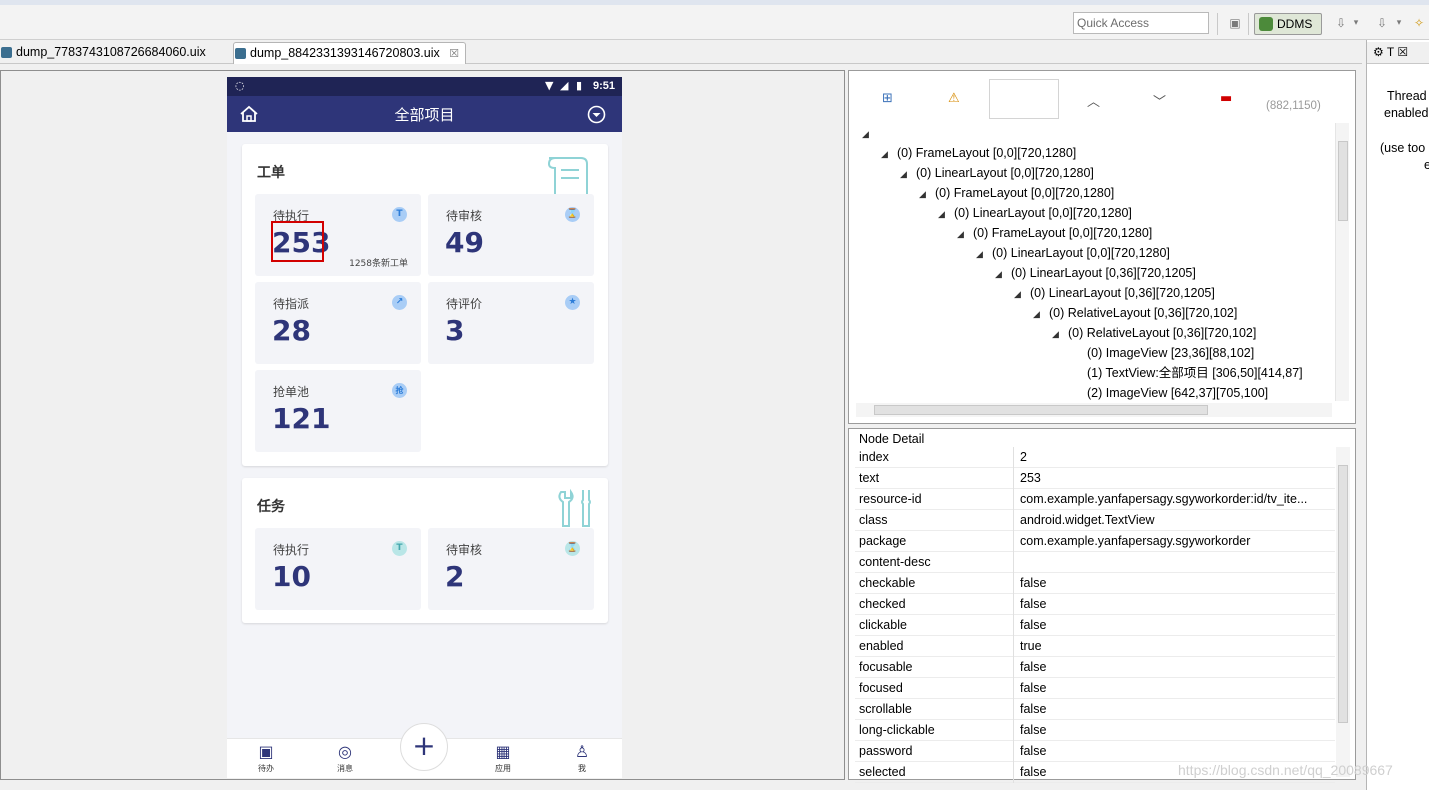 The width and height of the screenshot is (1429, 790). What do you see at coordinates (424, 747) in the screenshot?
I see `add-button: +` at bounding box center [424, 747].